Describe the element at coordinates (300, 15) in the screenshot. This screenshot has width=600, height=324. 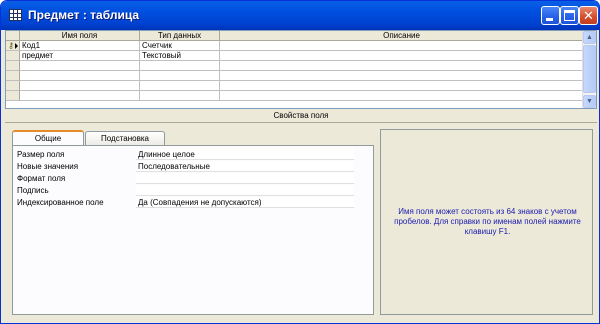
I see `title-bar: Предмет : таблица ✕` at that location.